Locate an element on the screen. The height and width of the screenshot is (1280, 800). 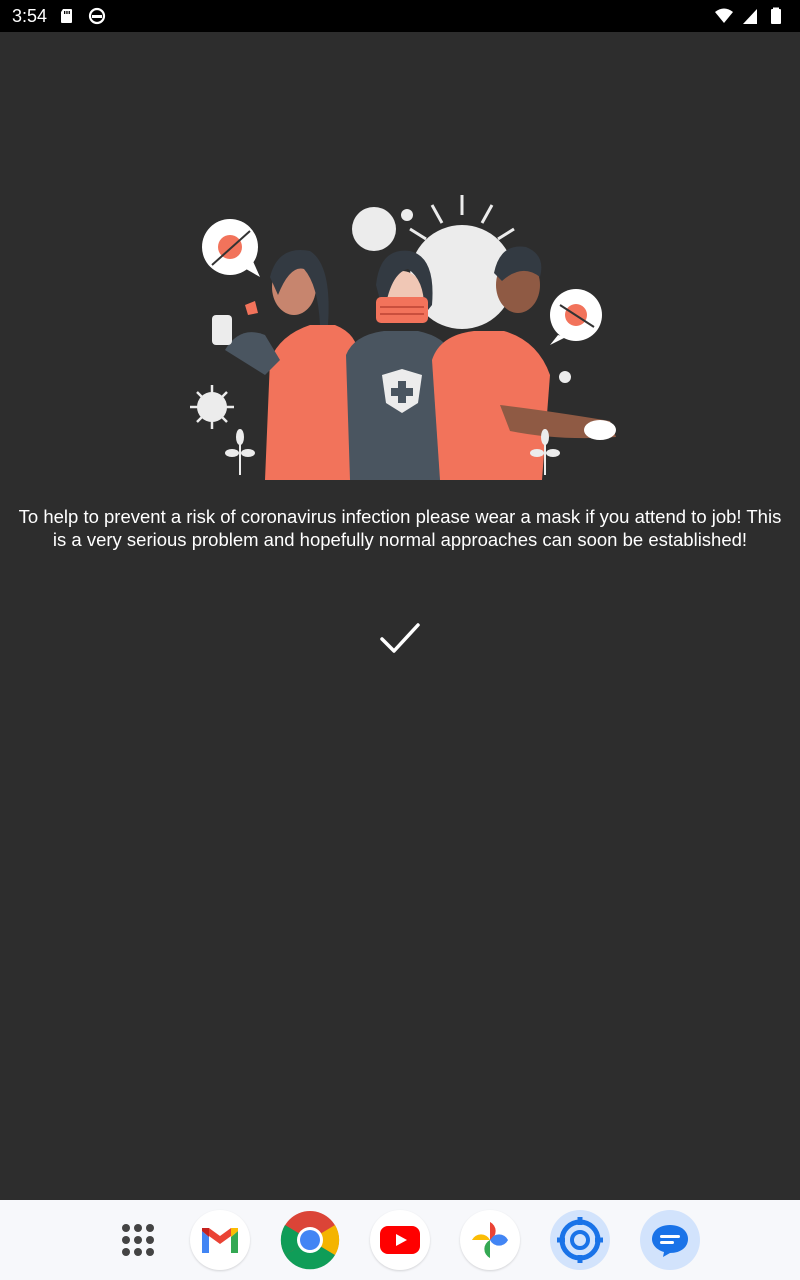
status-right is located at coordinates (750, 16).